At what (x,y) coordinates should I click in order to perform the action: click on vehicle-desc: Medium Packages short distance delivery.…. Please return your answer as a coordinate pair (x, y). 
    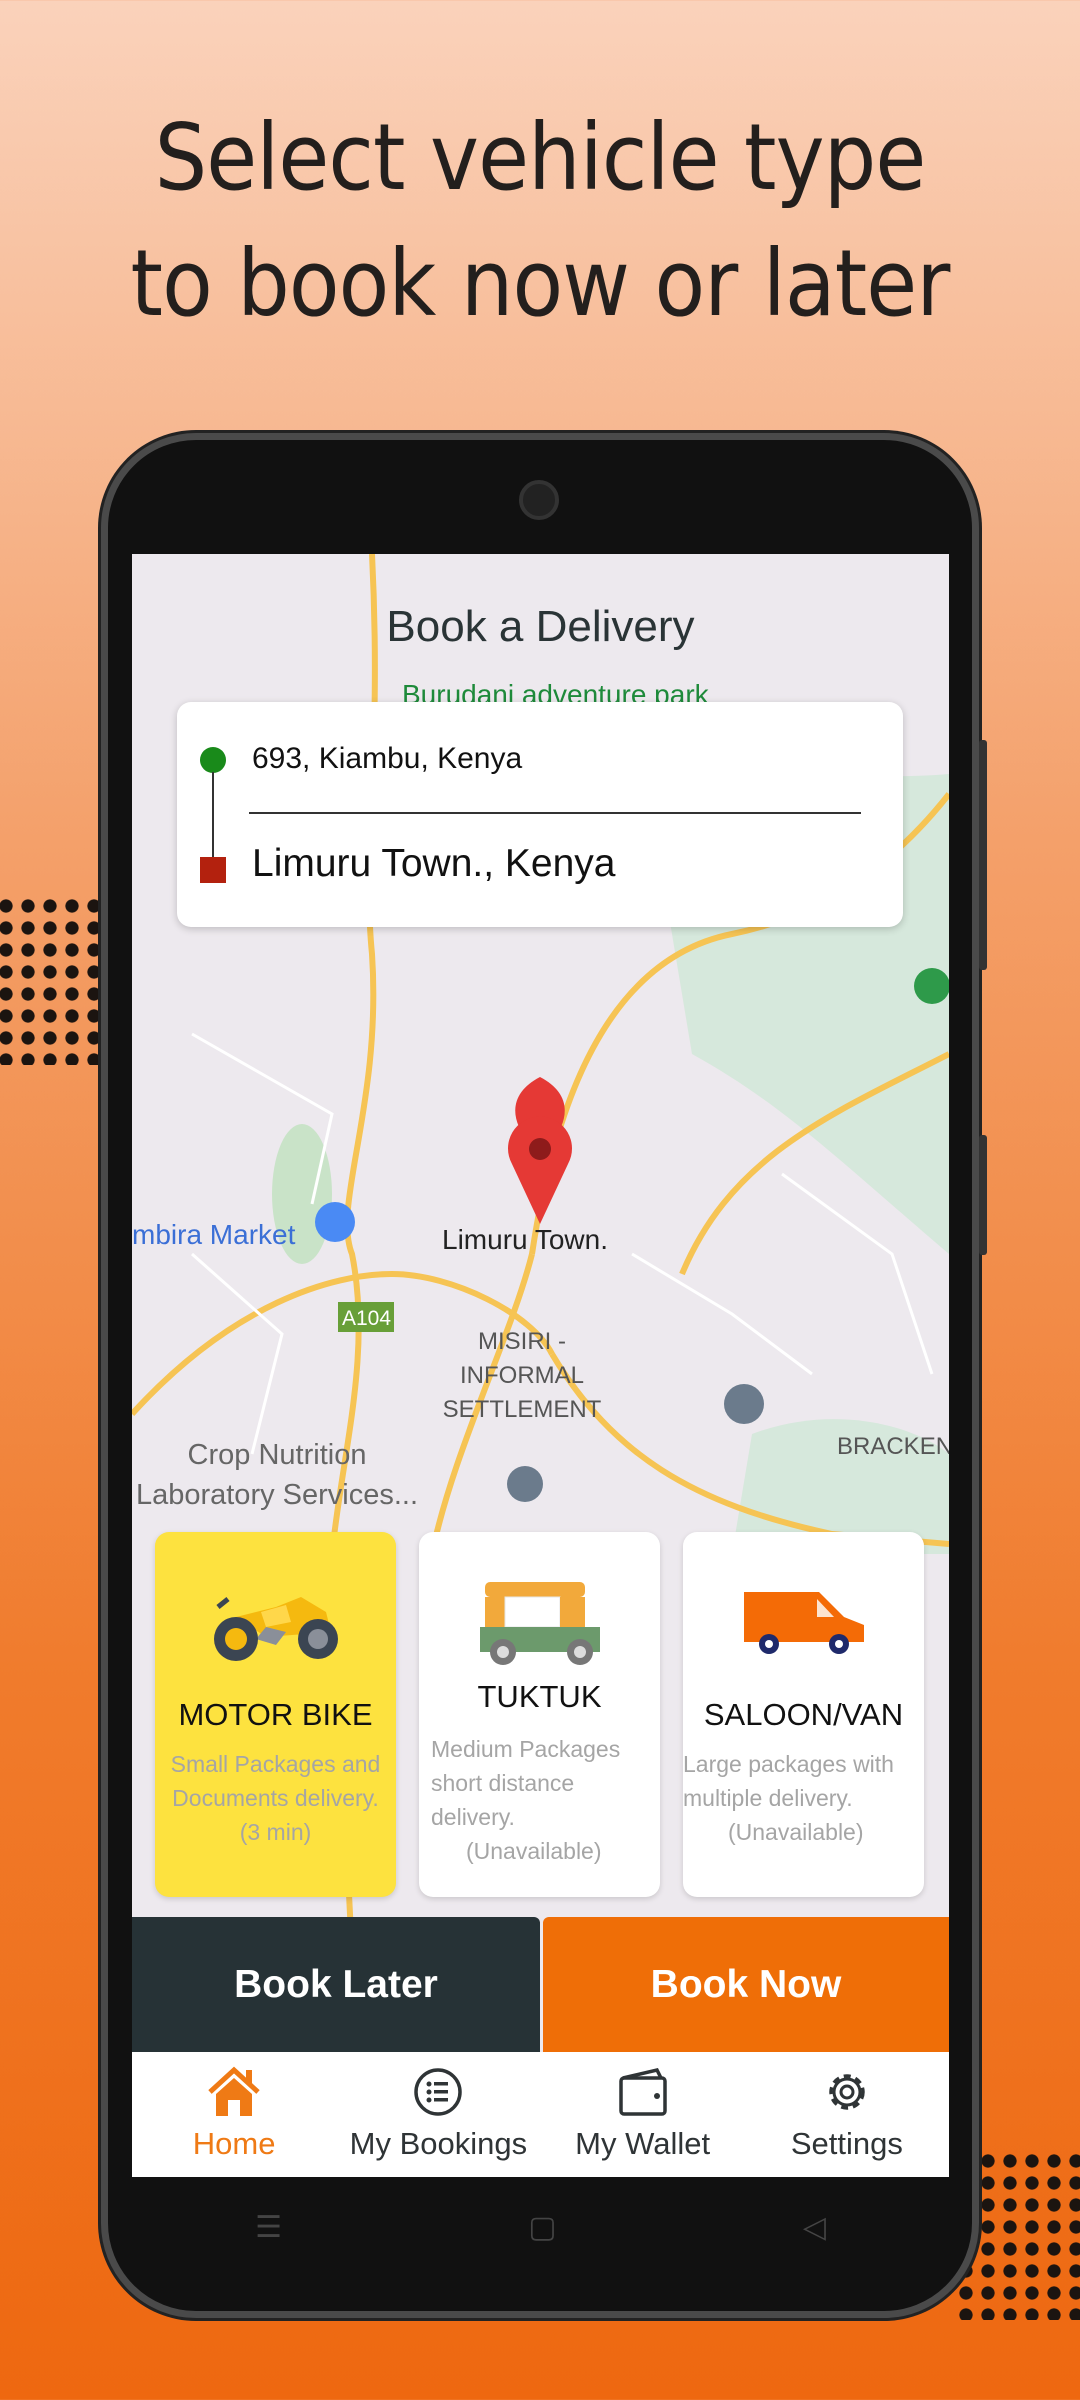
    Looking at the image, I should click on (541, 1800).